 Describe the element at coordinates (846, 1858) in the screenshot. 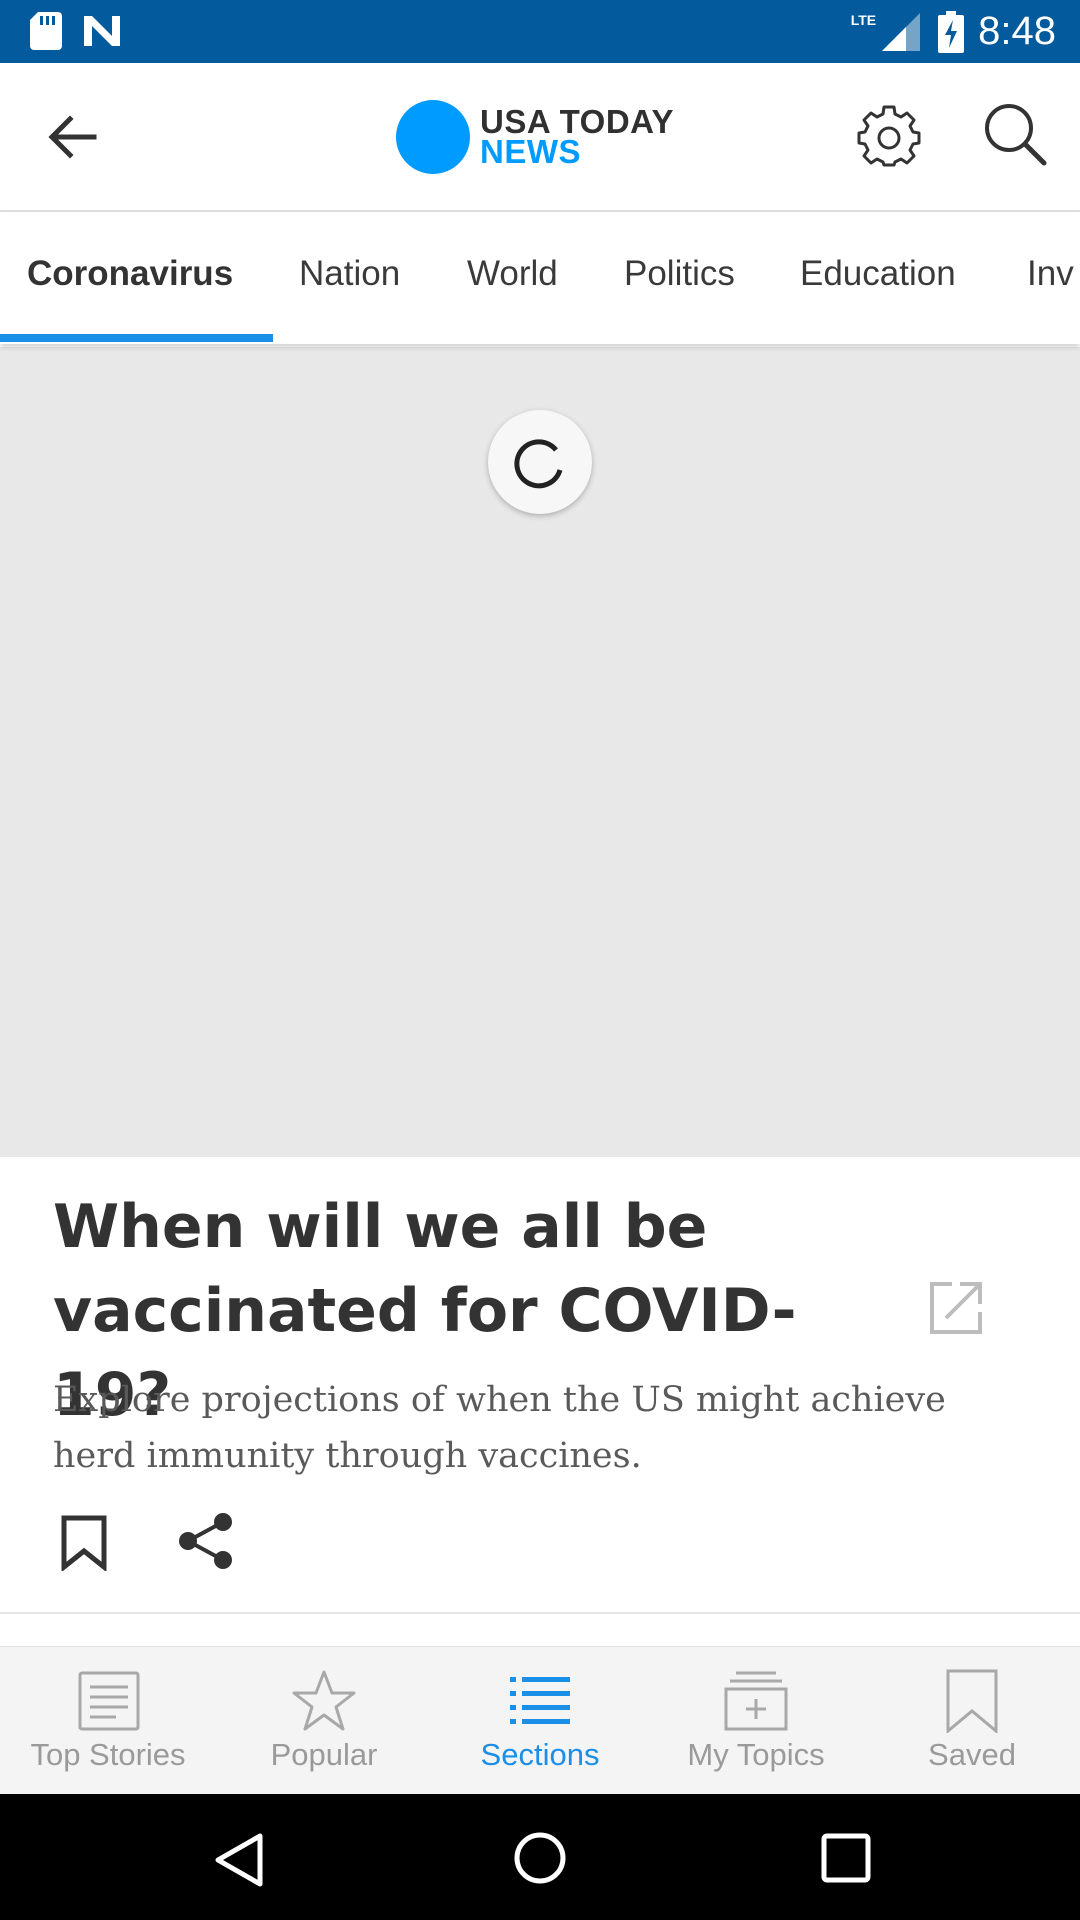

I see `recent-apps-icon` at that location.